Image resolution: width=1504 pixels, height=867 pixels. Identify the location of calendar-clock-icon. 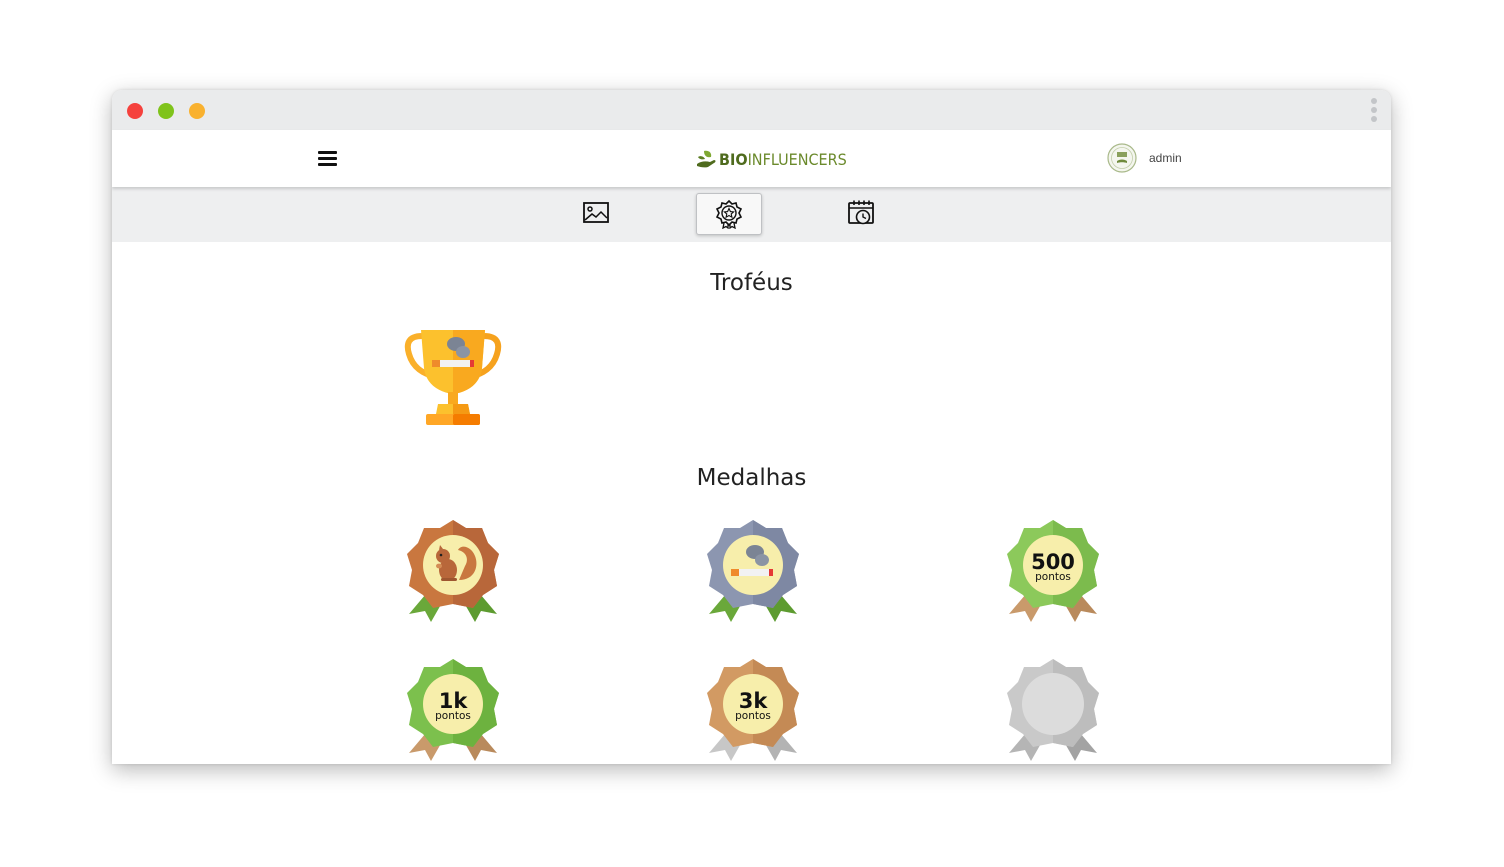
(861, 212).